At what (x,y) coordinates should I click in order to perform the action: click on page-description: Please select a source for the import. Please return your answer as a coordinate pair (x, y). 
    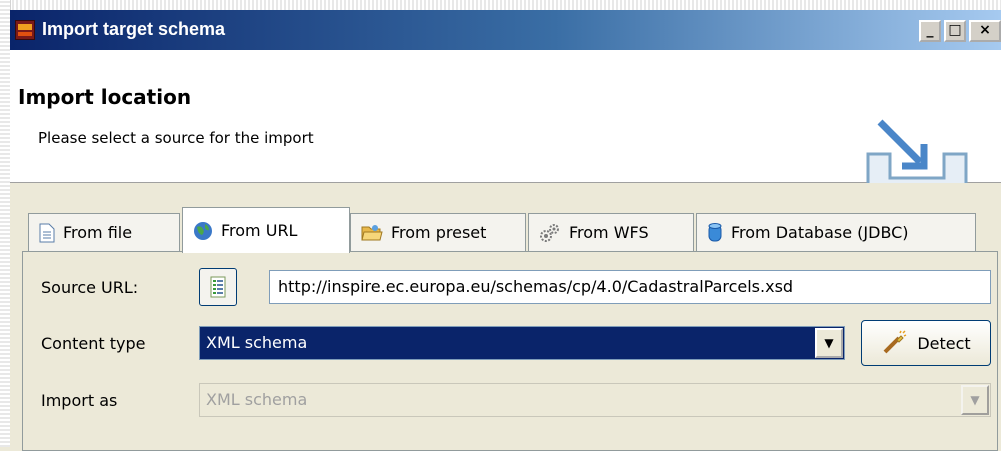
    Looking at the image, I should click on (176, 138).